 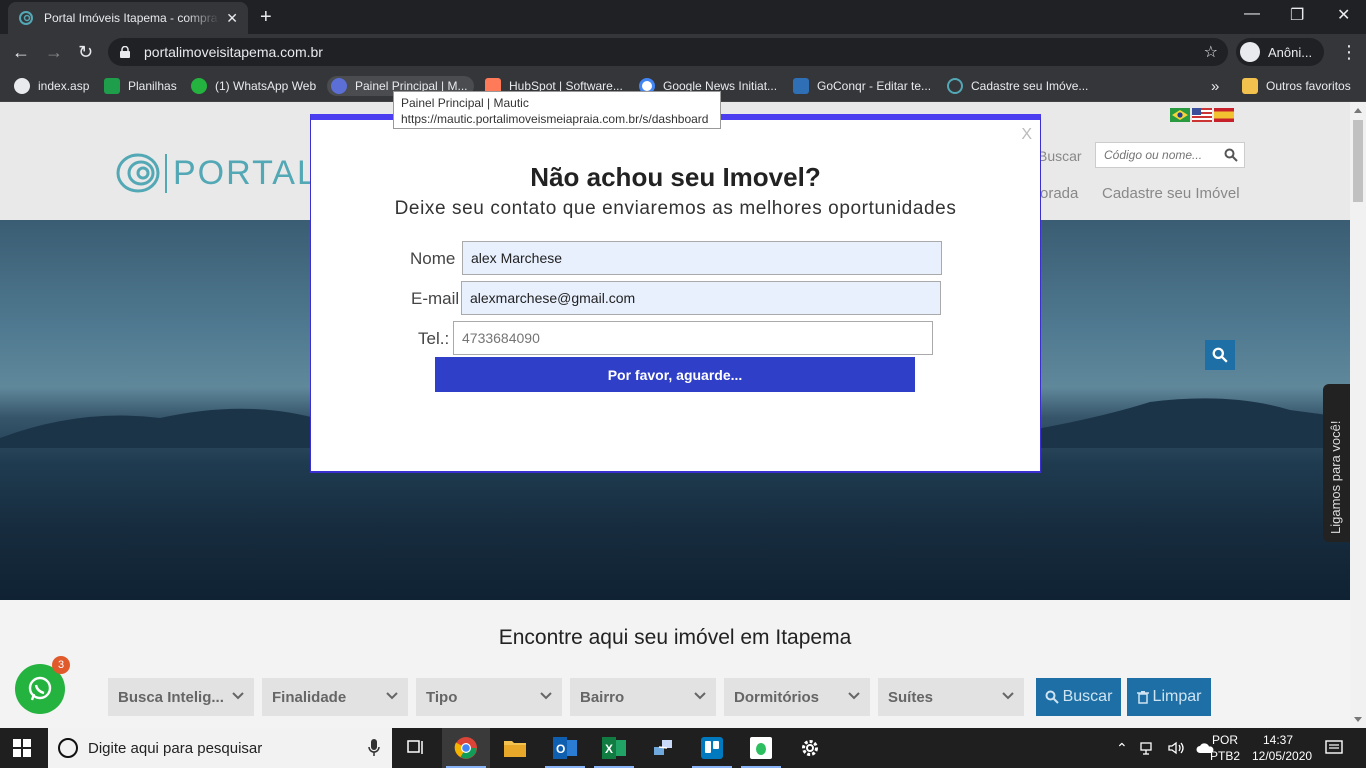 I want to click on taskbar-search: Digite aqui para pesquisar, so click(x=220, y=748).